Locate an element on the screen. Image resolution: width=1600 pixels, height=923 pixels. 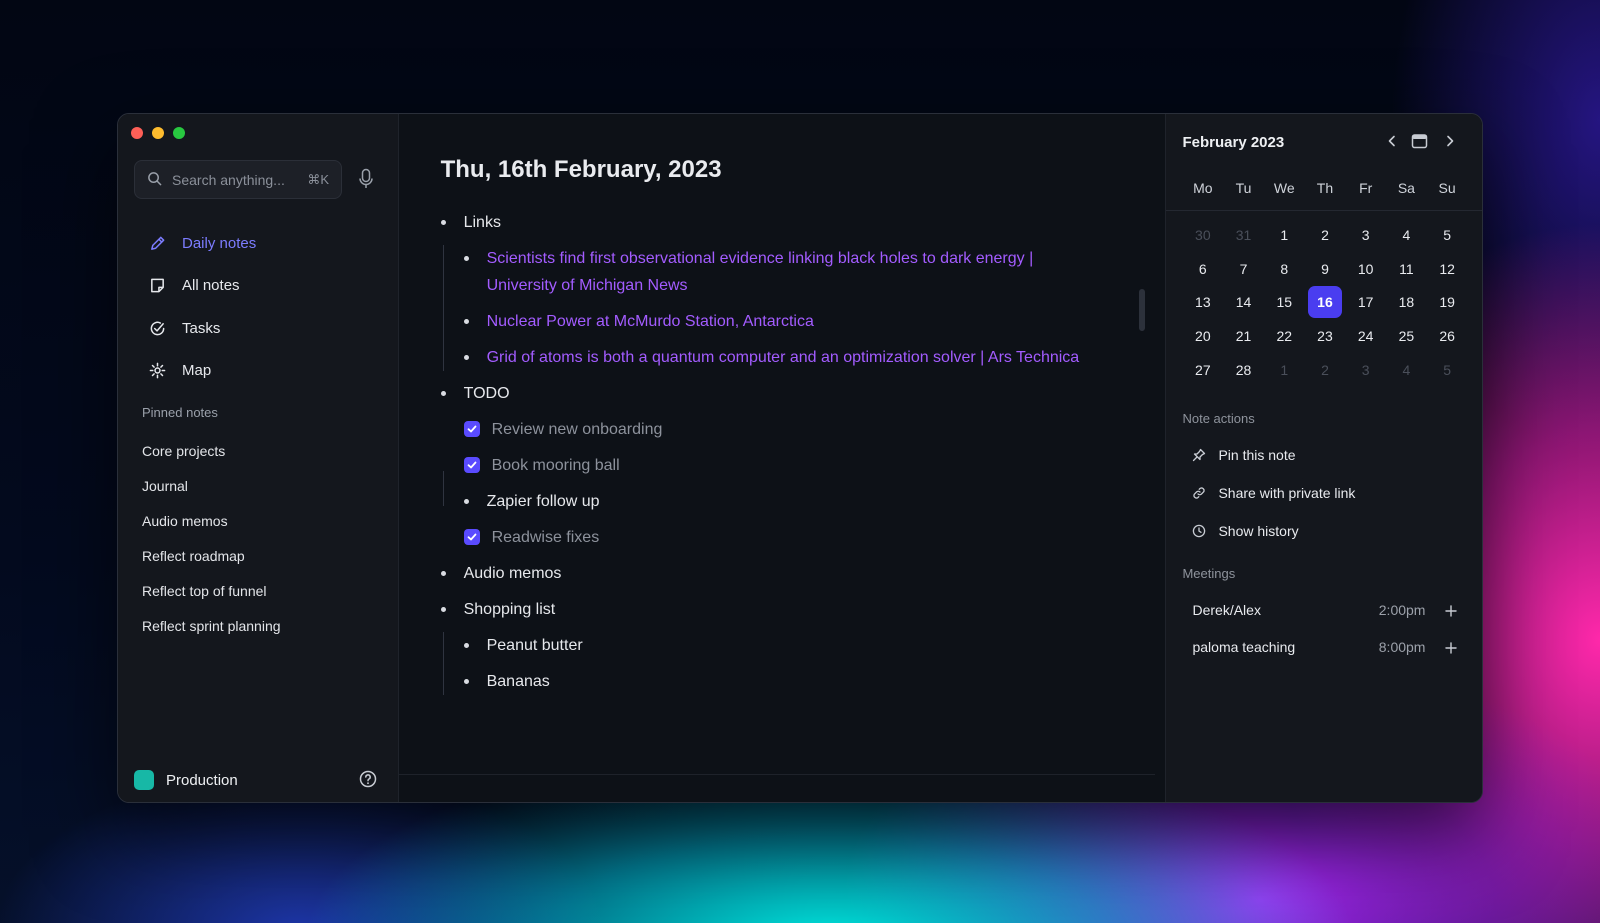
todo-item: Review new onboarding is located at coordinates (772, 429).